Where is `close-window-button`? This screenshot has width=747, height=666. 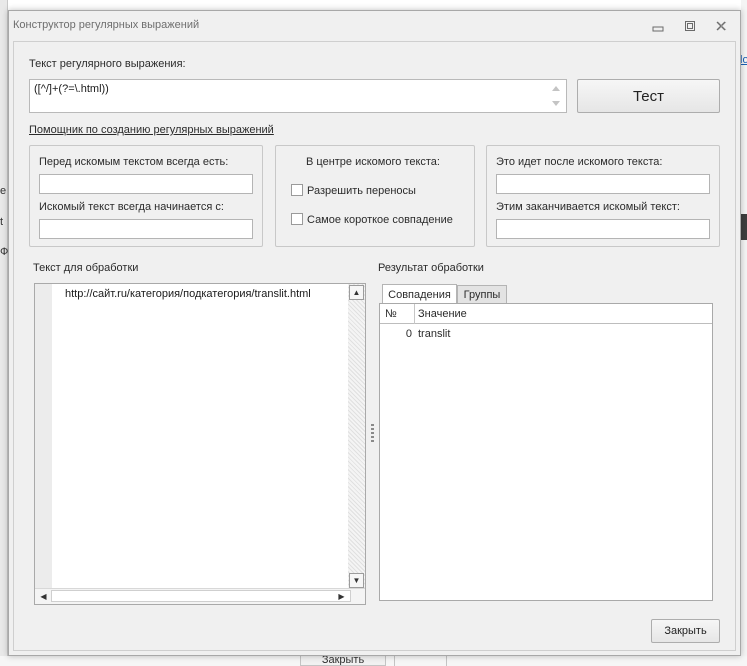 close-window-button is located at coordinates (721, 26).